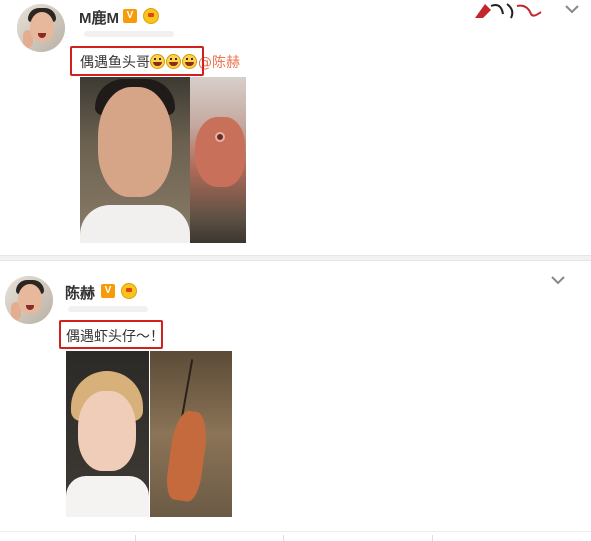 This screenshot has height=541, width=591. I want to click on avatar-m-lu-m, so click(41, 28).